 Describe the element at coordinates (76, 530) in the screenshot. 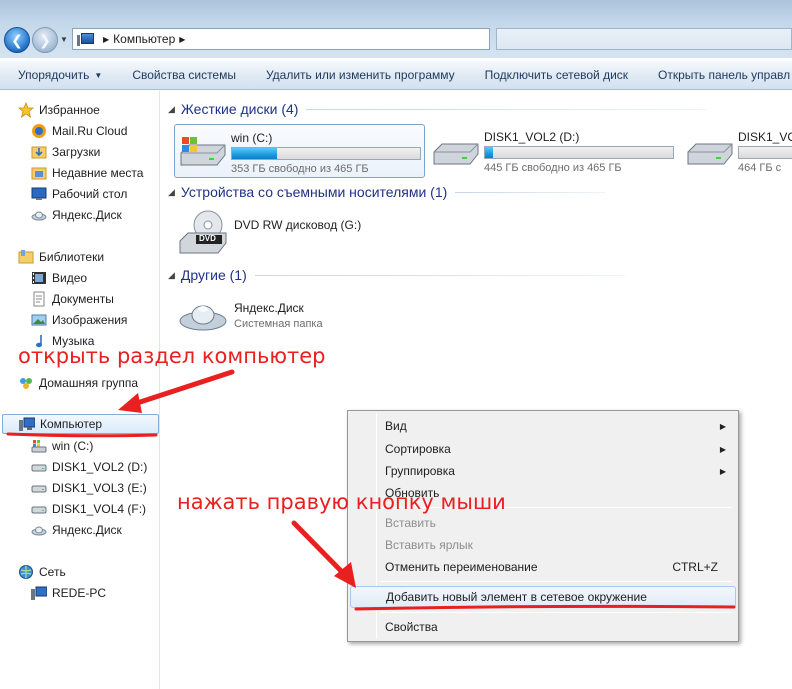

I see `nav-item-computer-yandex-disk: Яндекс.Диск` at that location.